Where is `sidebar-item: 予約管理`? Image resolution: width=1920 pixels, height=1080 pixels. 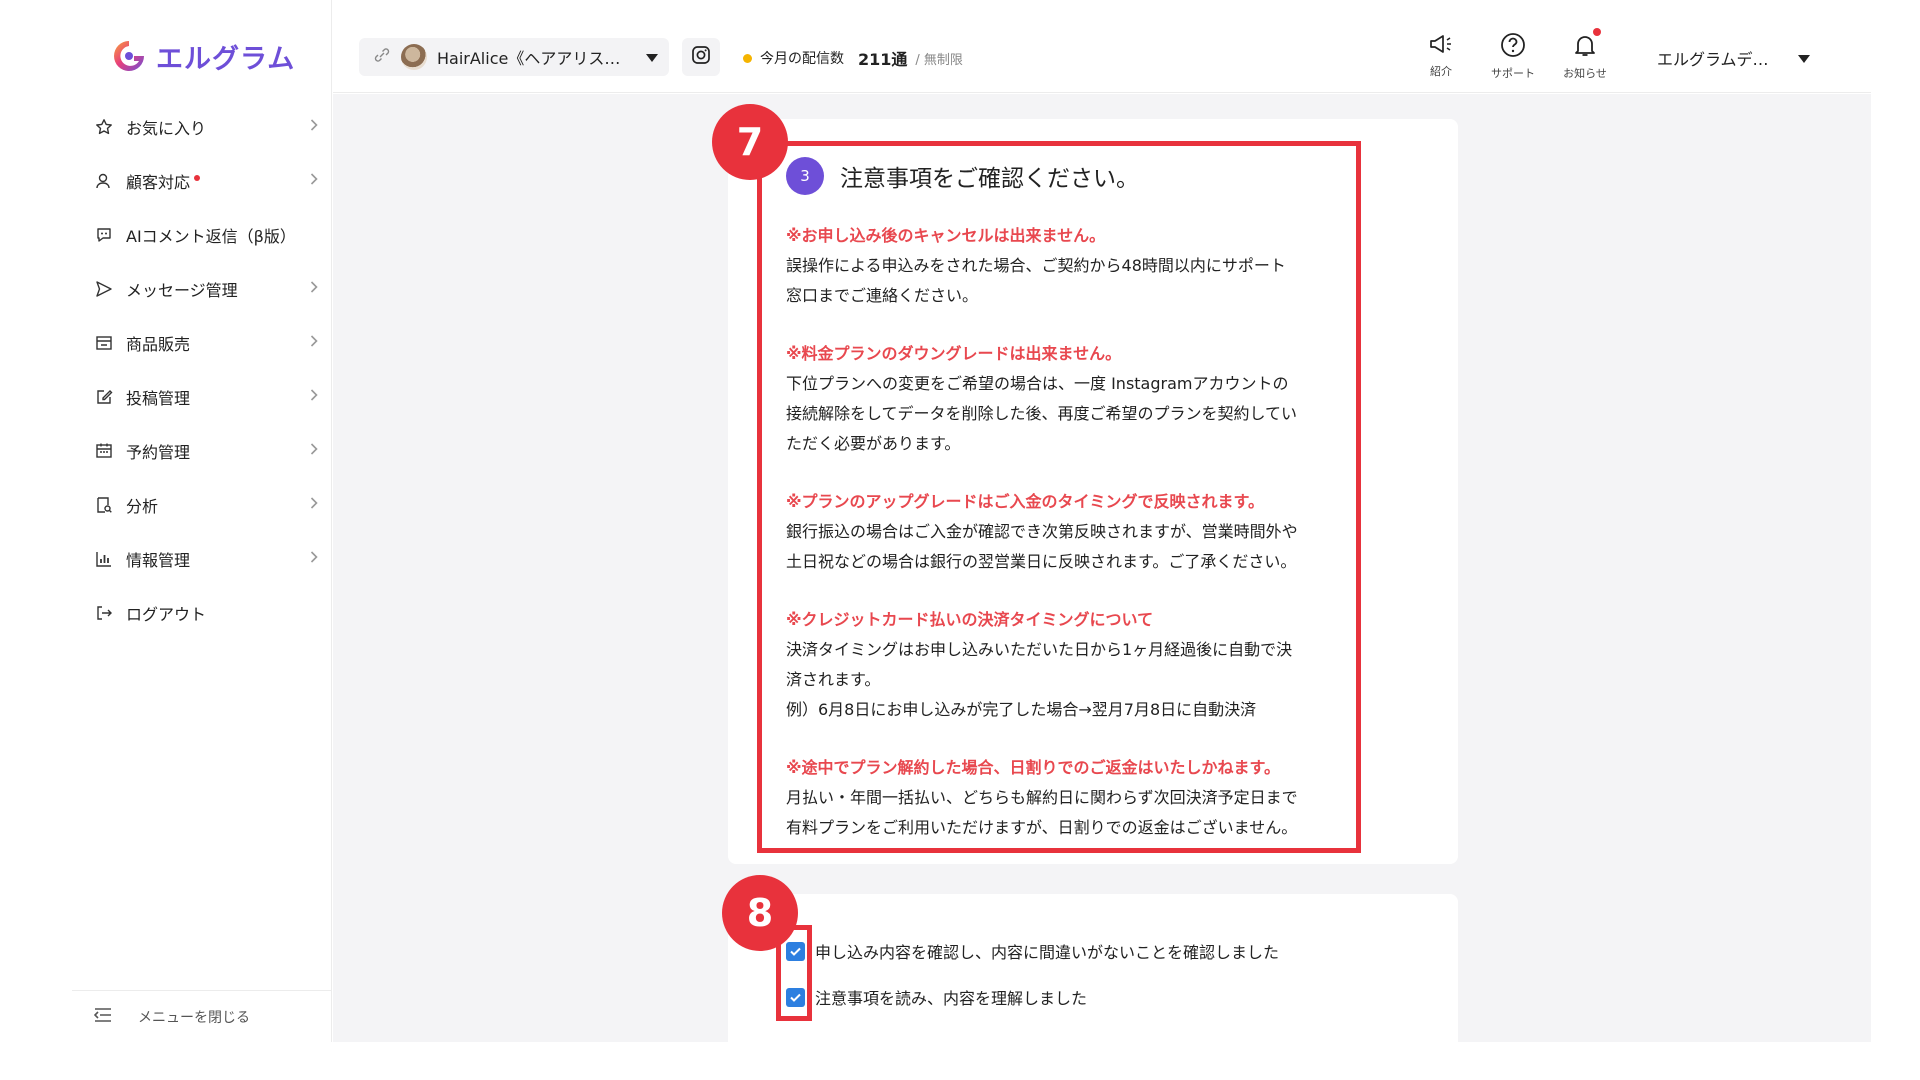 sidebar-item: 予約管理 is located at coordinates (166, 451).